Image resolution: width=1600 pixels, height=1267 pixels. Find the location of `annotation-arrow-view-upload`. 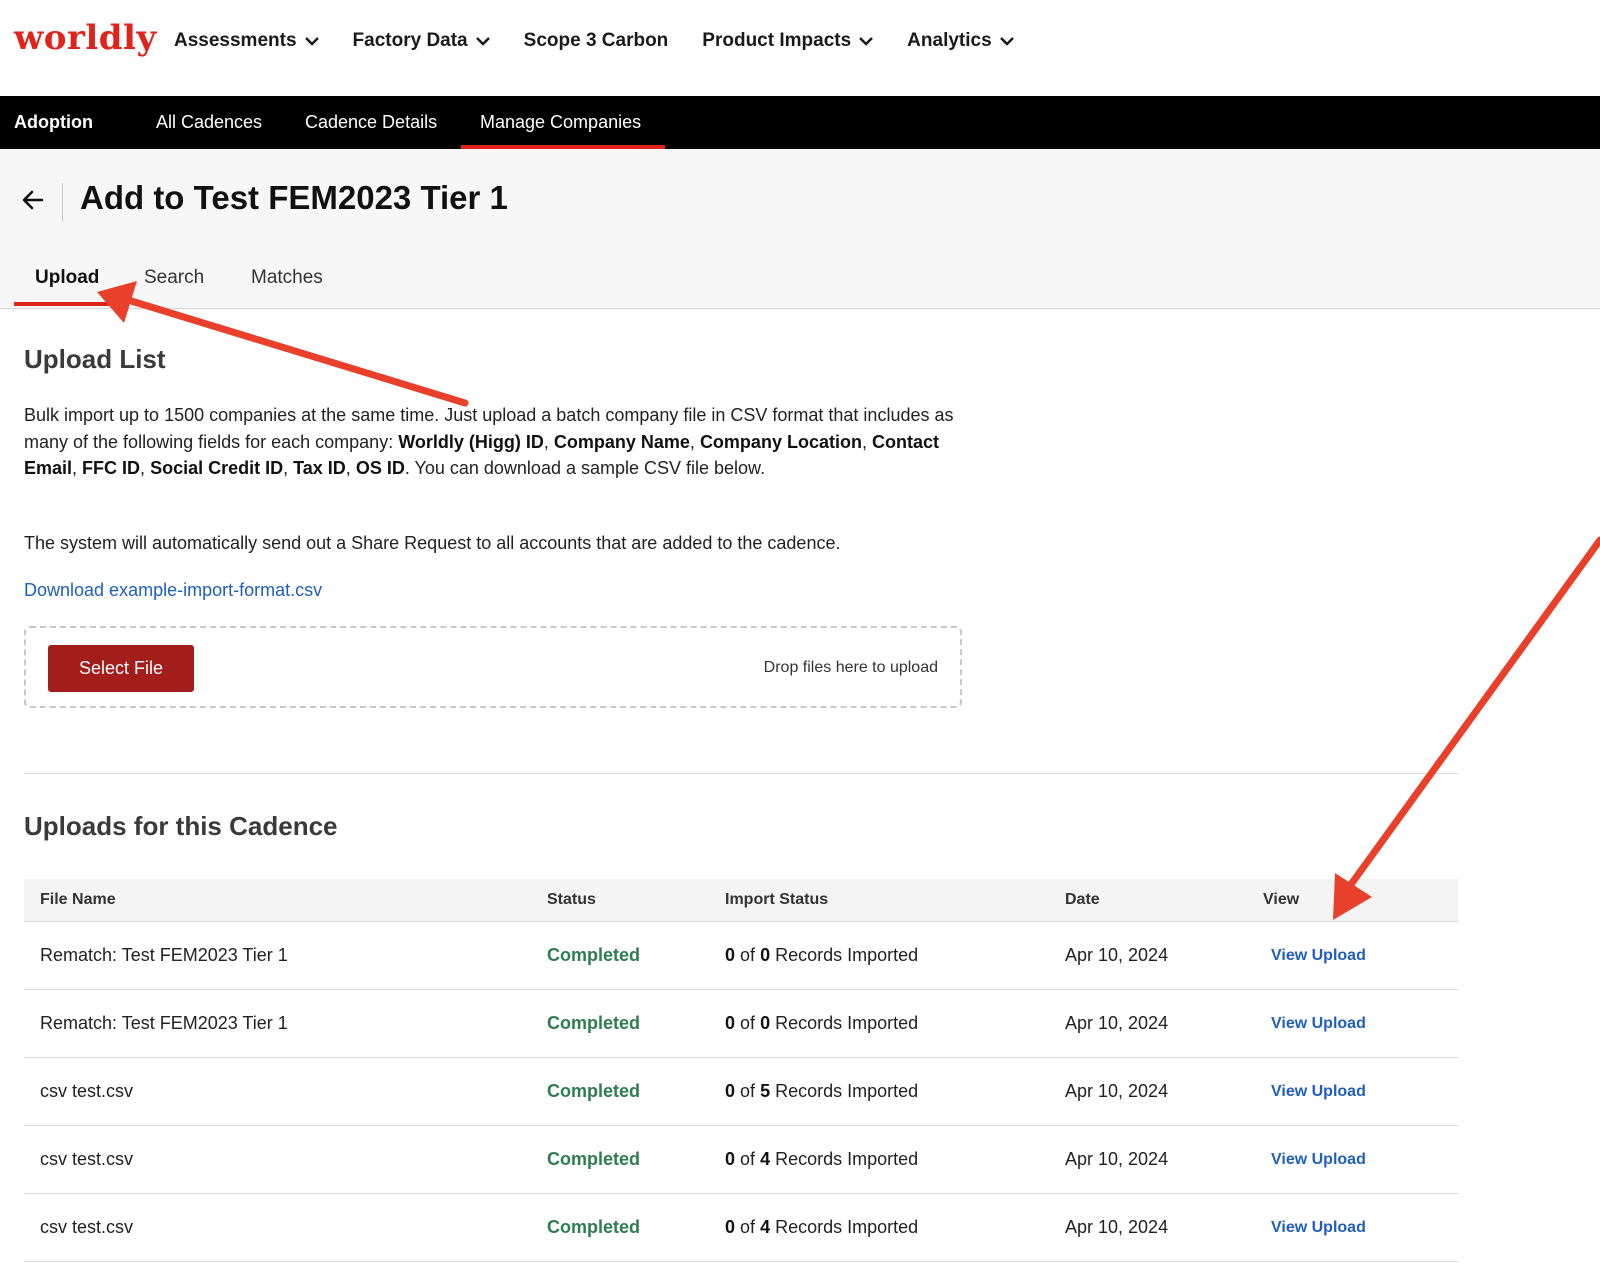

annotation-arrow-view-upload is located at coordinates (1466, 728).